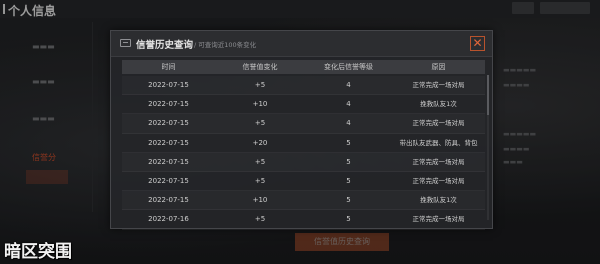  What do you see at coordinates (303, 220) in the screenshot?
I see `table-row: 2022-07-16 +5 5 正常完成一场对局` at bounding box center [303, 220].